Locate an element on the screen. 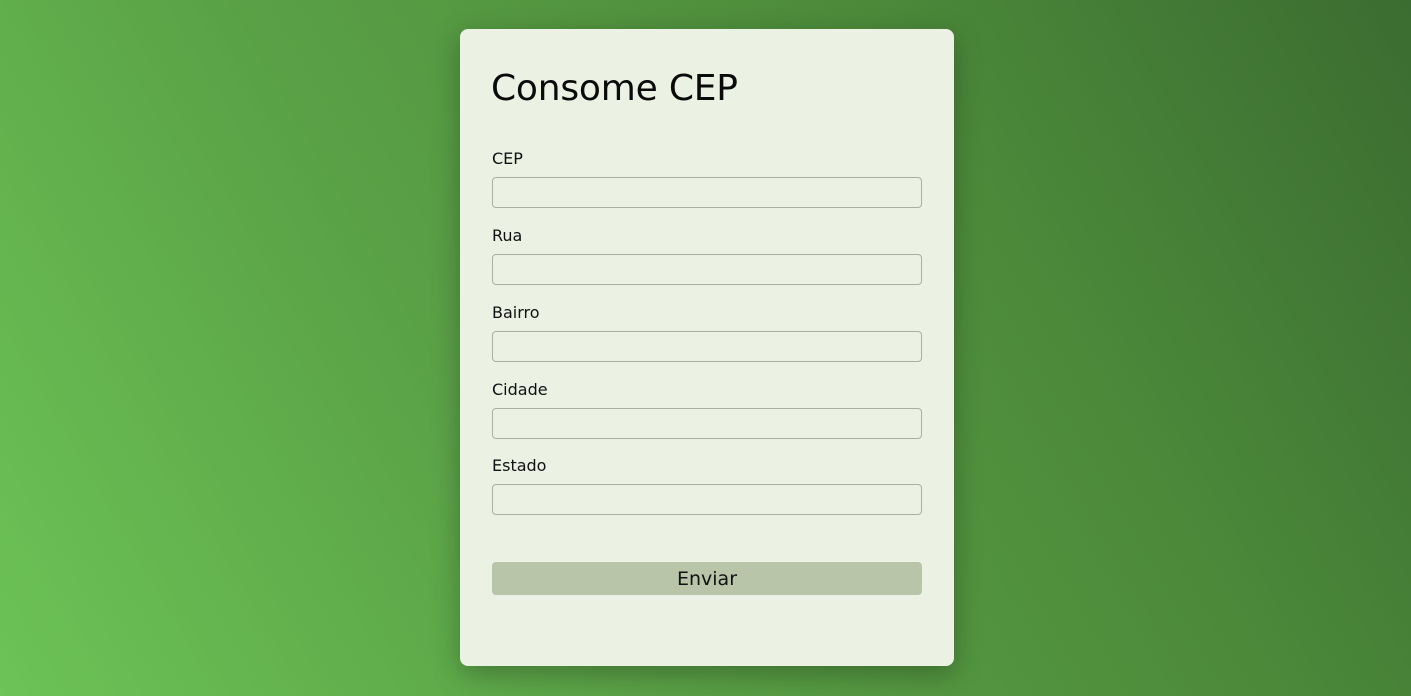  cidade-label: Cidade is located at coordinates (520, 389).